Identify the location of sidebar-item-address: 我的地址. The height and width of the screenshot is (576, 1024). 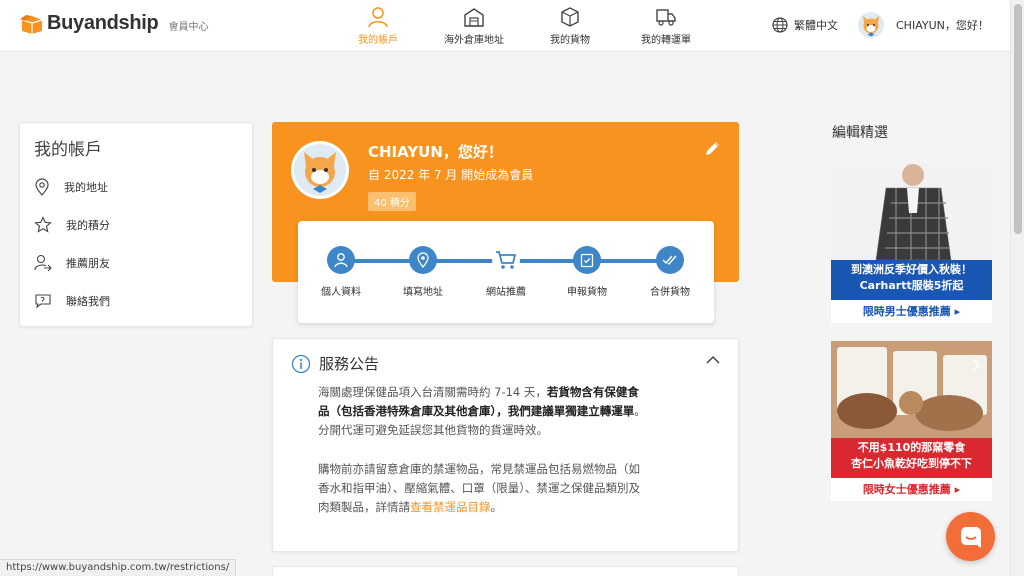
(71, 187).